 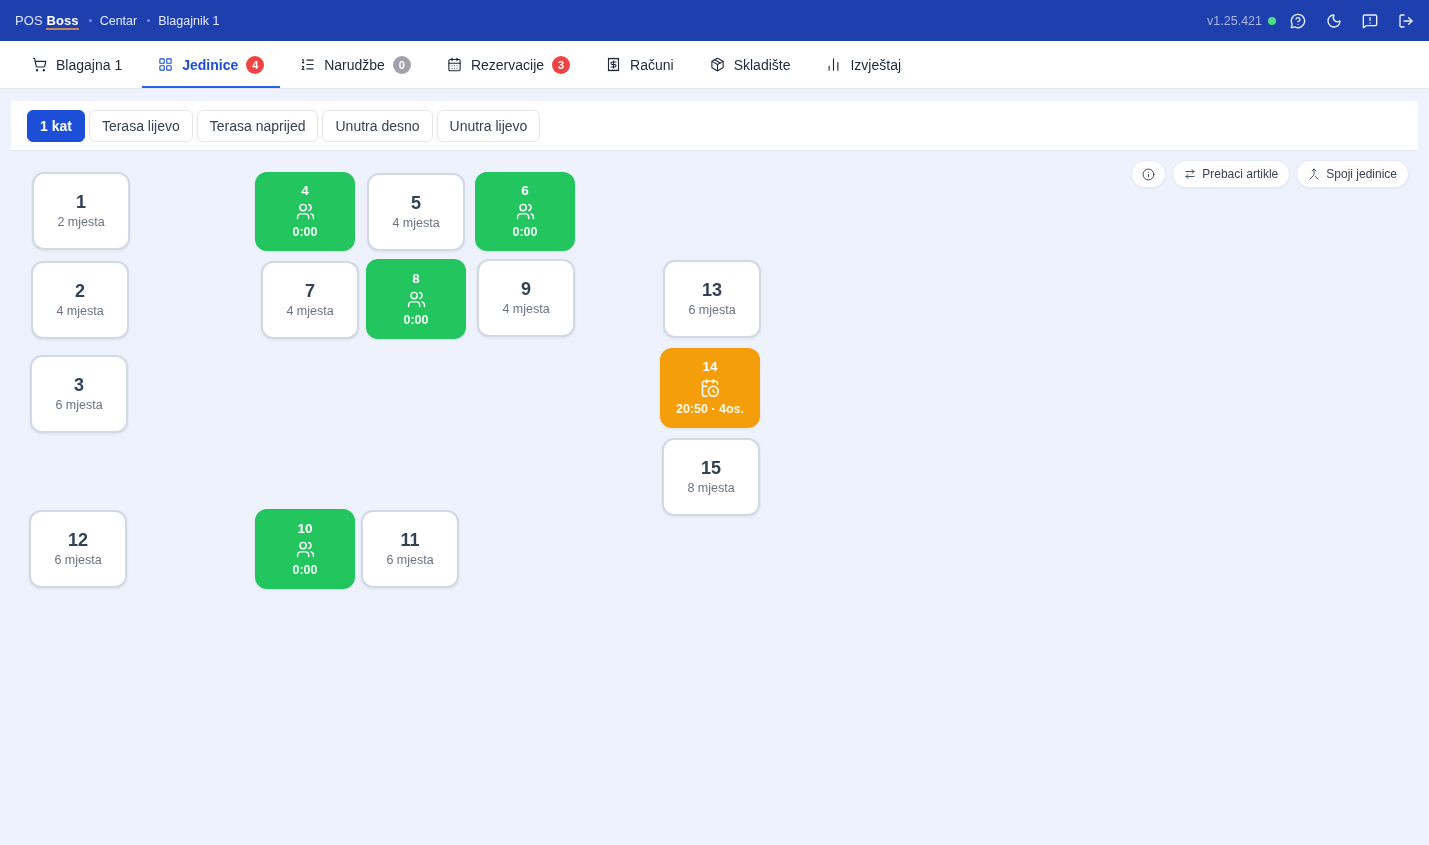 I want to click on nav-tab: Računi, so click(x=640, y=64).